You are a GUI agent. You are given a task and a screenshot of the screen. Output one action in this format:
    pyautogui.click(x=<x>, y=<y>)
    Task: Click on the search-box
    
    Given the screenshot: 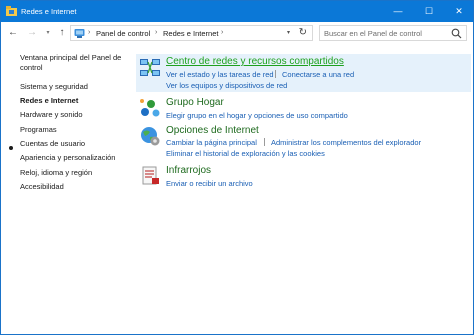 What is the action you would take?
    pyautogui.click(x=393, y=33)
    